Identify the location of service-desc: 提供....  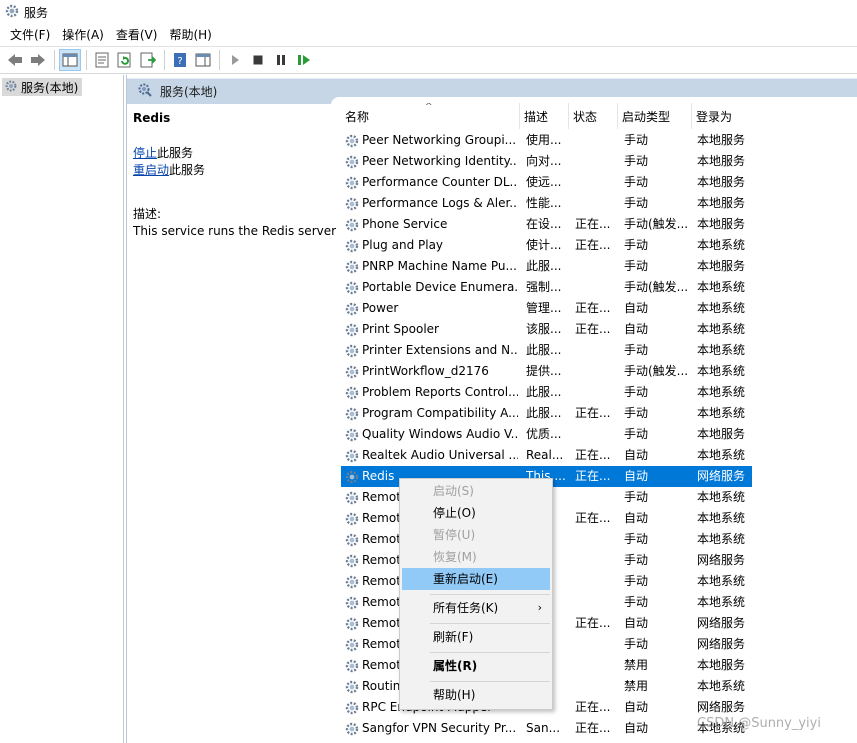
(544, 371).